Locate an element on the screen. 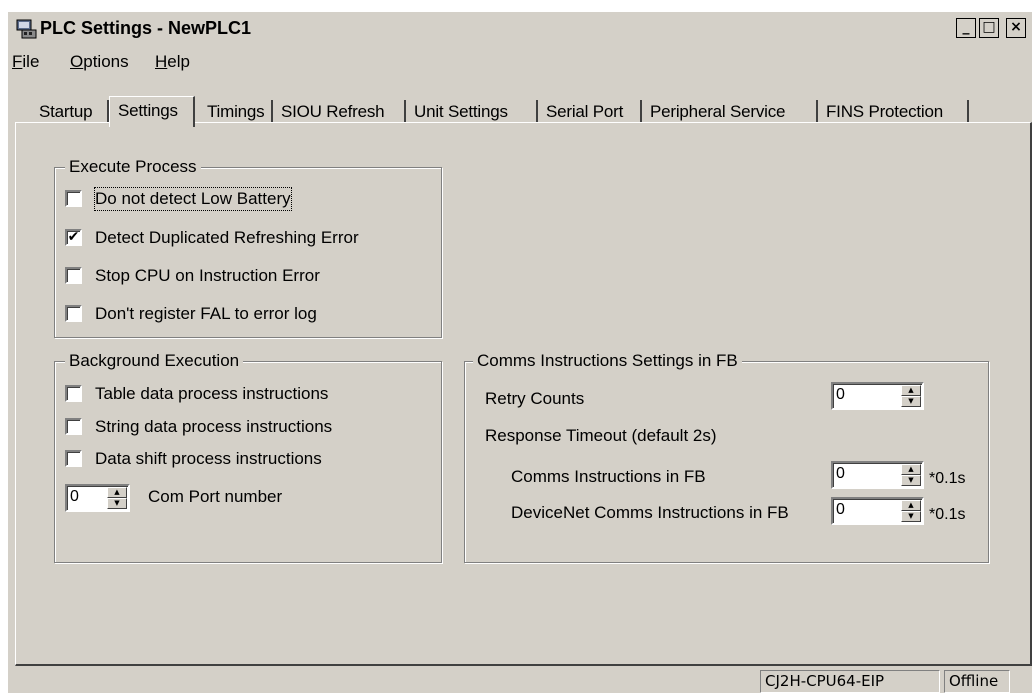 This screenshot has width=1032, height=693. devicenet-comms-unit: *0.1s is located at coordinates (947, 514).